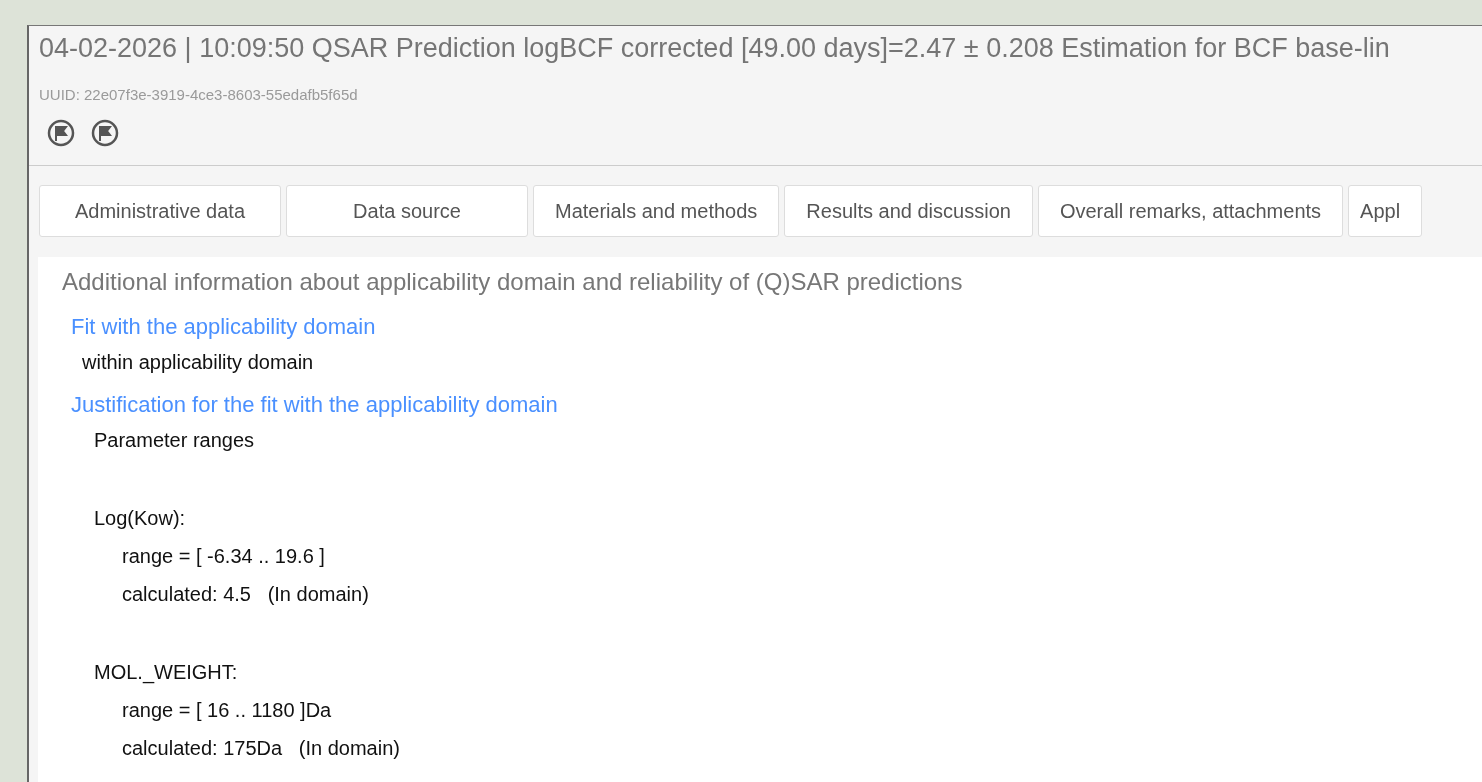  Describe the element at coordinates (160, 211) in the screenshot. I see `section-tab: Administrative data` at that location.